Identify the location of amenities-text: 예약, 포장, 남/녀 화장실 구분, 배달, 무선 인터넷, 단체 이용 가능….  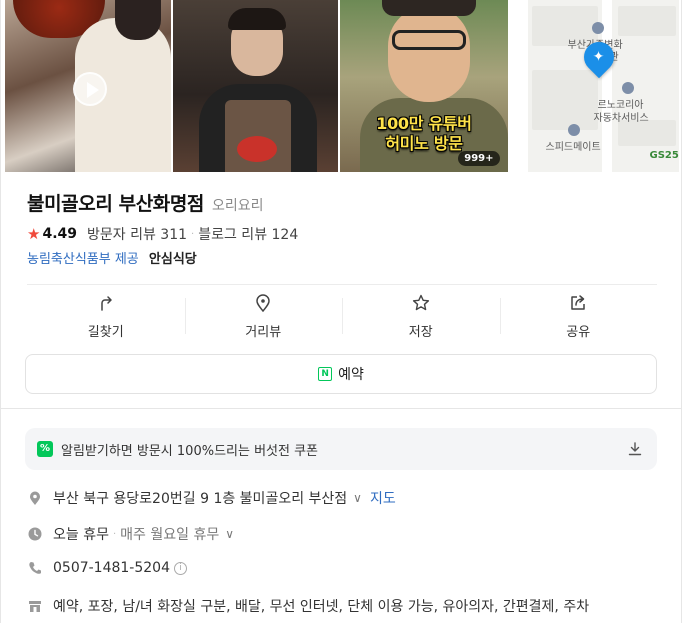
(321, 607).